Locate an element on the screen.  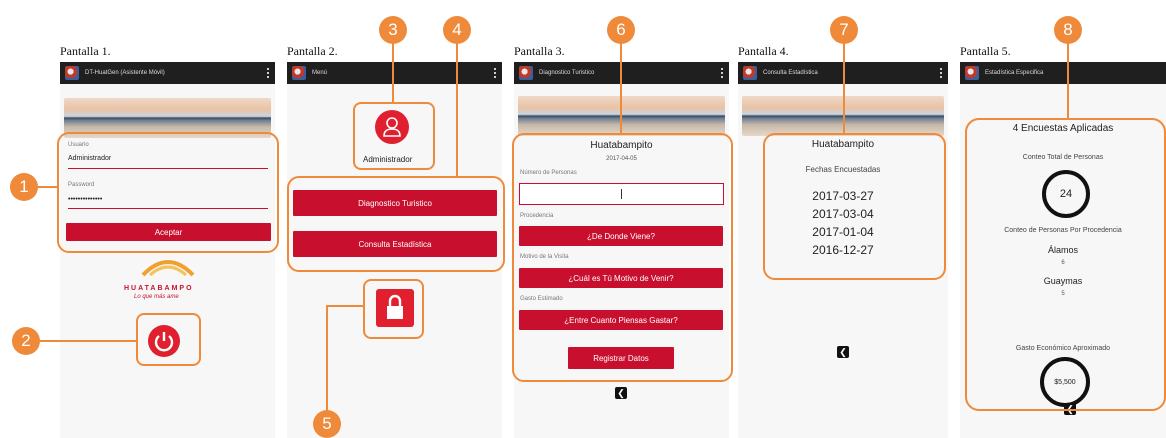
huatabampo-logo is located at coordinates (168, 266).